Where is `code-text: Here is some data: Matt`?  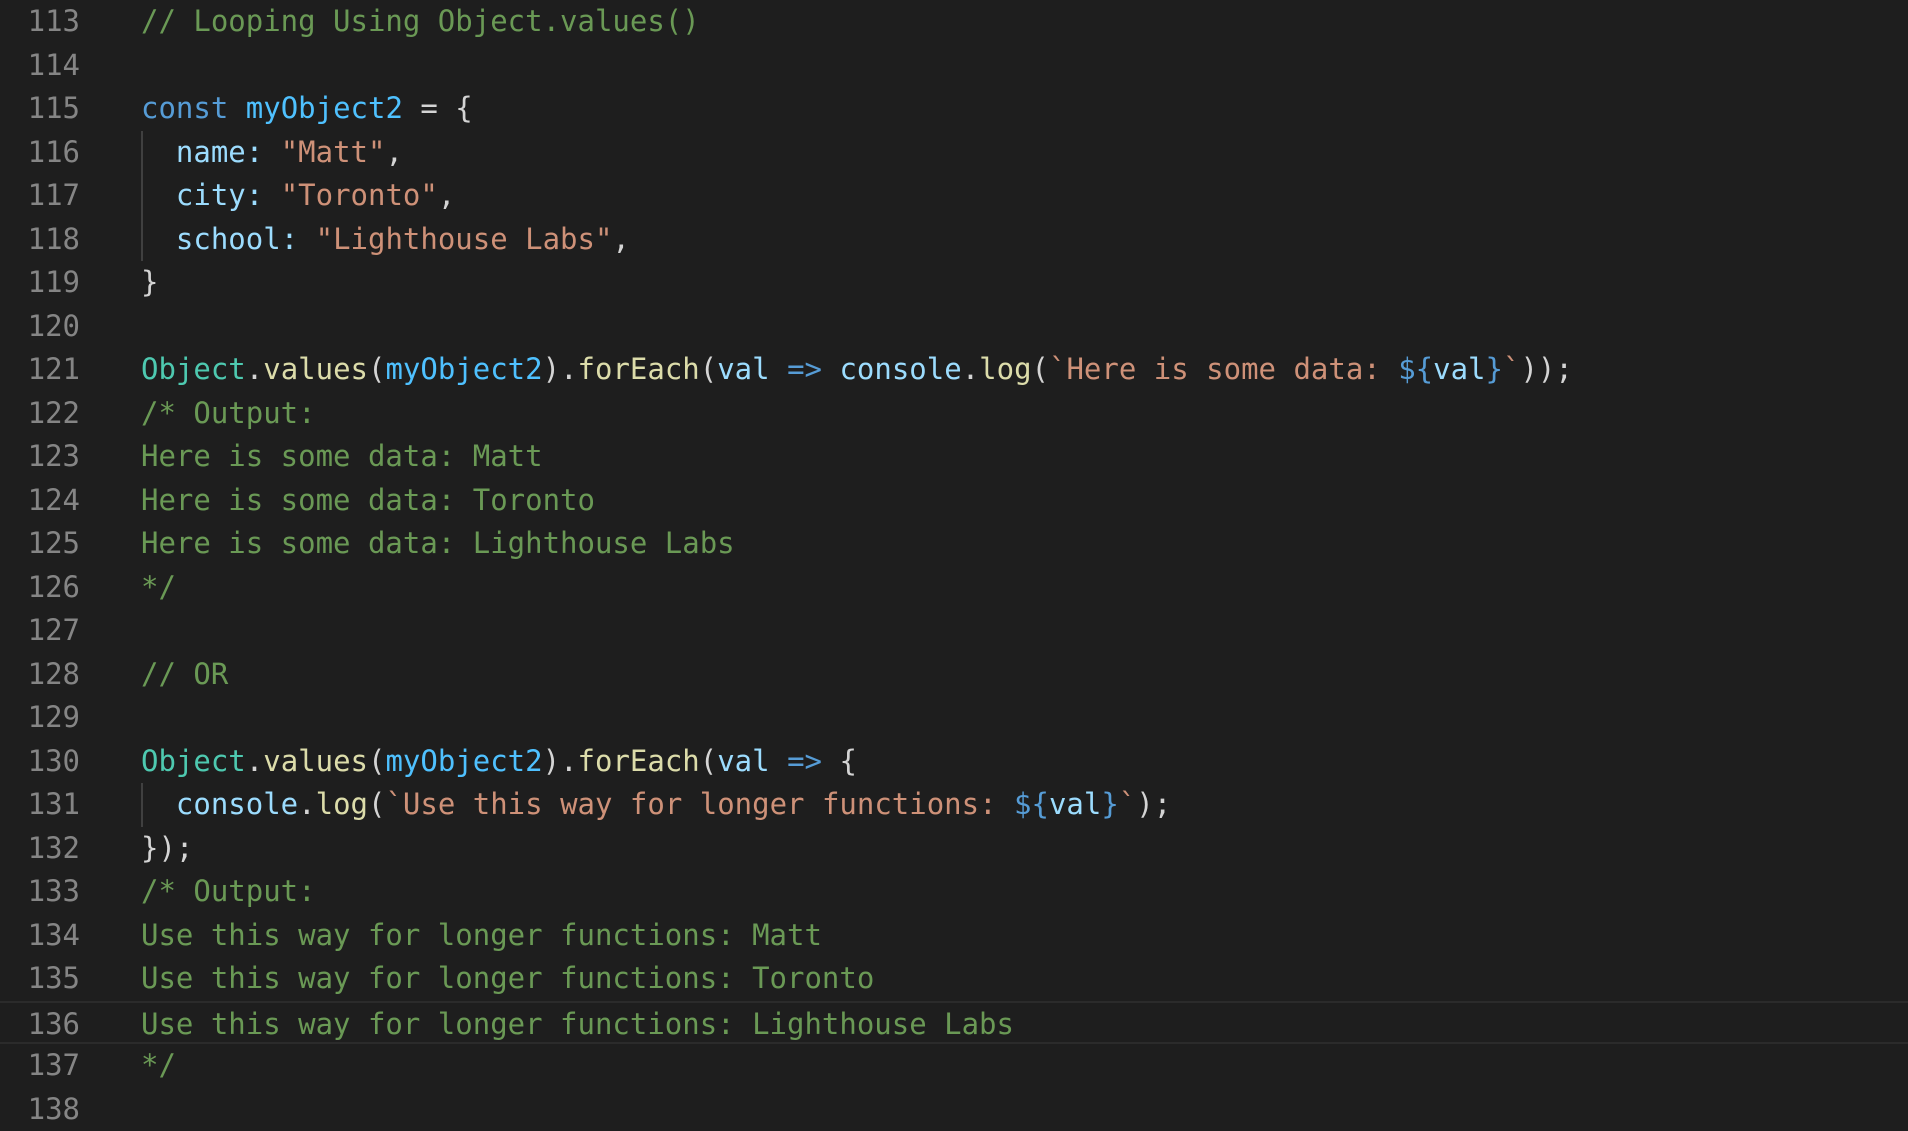 code-text: Here is some data: Matt is located at coordinates (342, 457).